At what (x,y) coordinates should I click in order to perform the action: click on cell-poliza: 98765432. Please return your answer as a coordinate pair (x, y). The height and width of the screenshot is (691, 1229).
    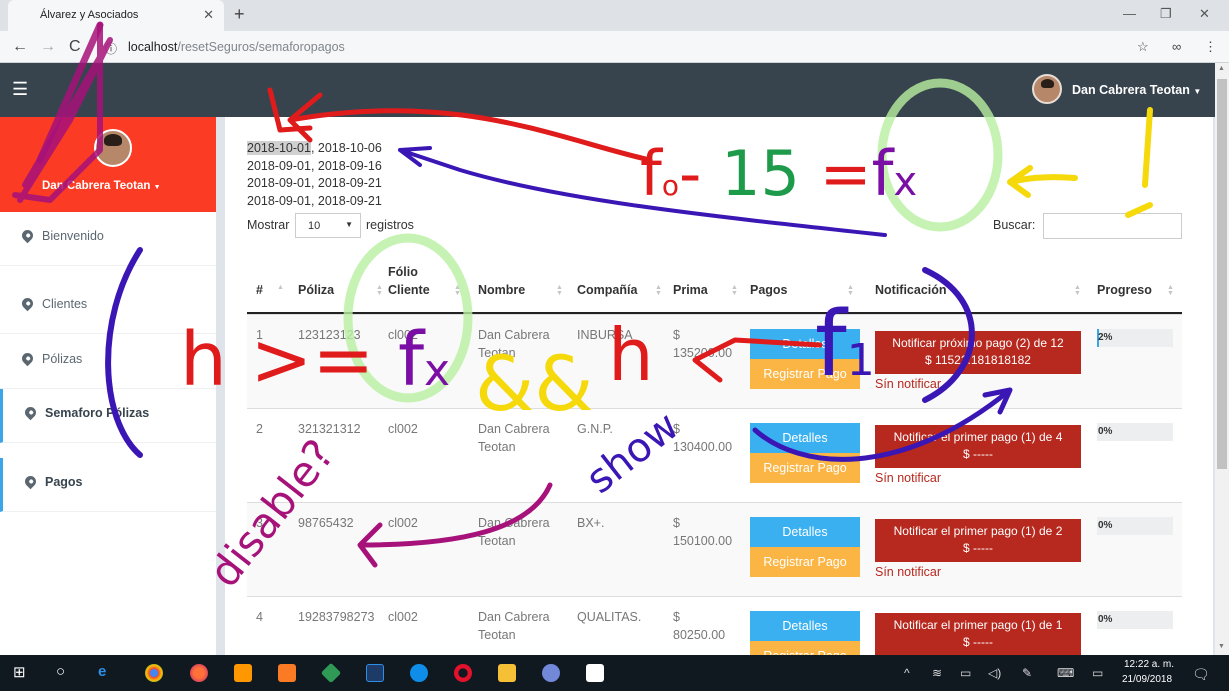
    Looking at the image, I should click on (326, 523).